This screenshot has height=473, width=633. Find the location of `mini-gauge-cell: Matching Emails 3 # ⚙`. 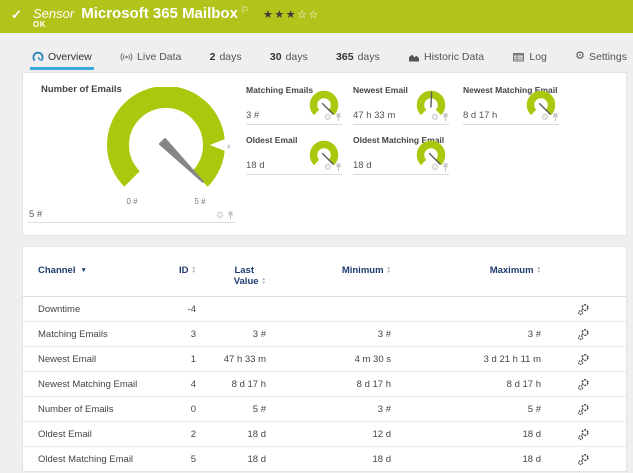

mini-gauge-cell: Matching Emails 3 # ⚙ is located at coordinates (294, 105).